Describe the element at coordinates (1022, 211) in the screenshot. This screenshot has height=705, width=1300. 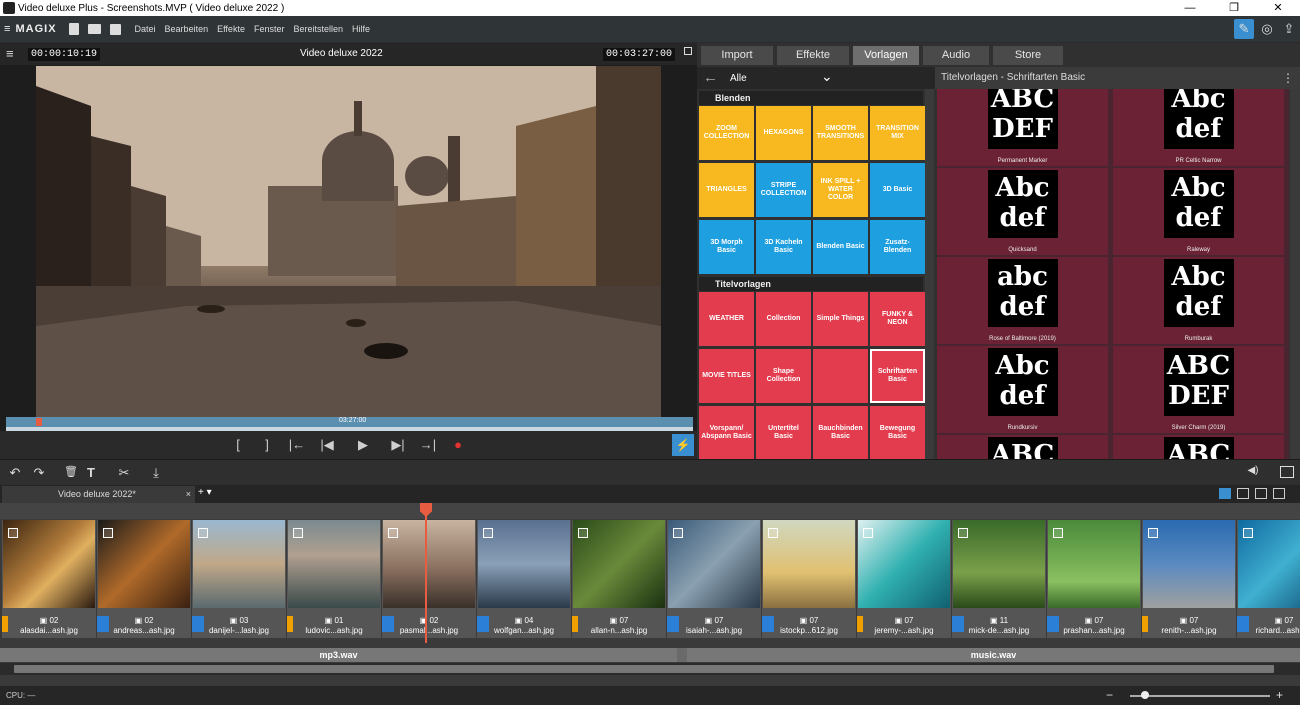
I see `font-template-item: Abc def Quicksand` at that location.